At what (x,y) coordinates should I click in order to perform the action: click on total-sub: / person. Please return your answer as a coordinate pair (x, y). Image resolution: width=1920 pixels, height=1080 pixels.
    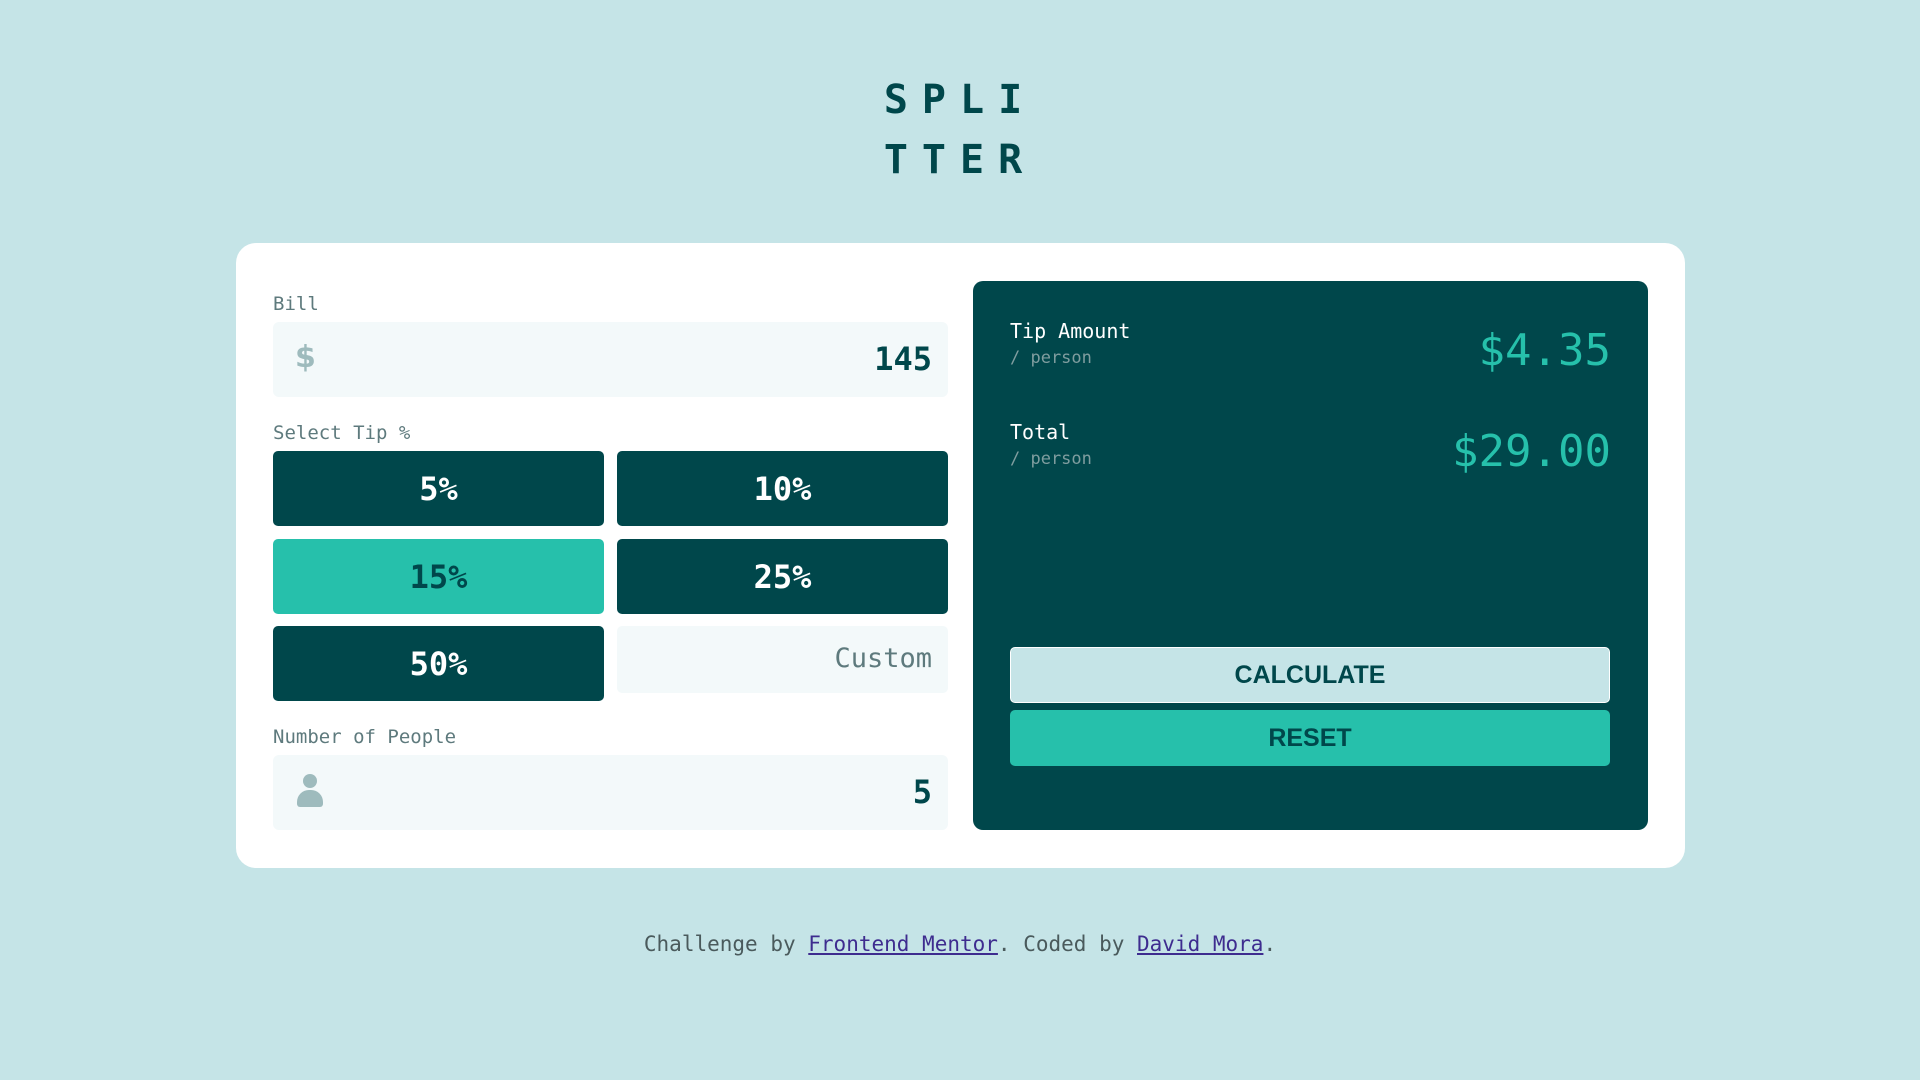
    Looking at the image, I should click on (1051, 459).